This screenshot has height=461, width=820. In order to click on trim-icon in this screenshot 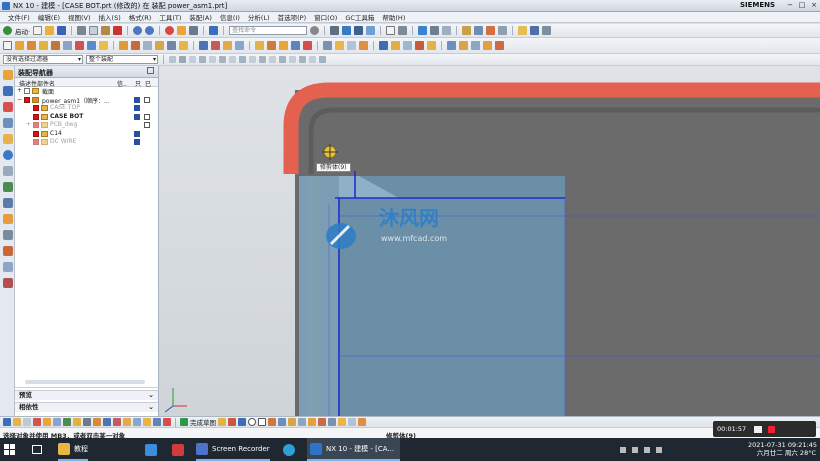, I will do `click(282, 422)`.